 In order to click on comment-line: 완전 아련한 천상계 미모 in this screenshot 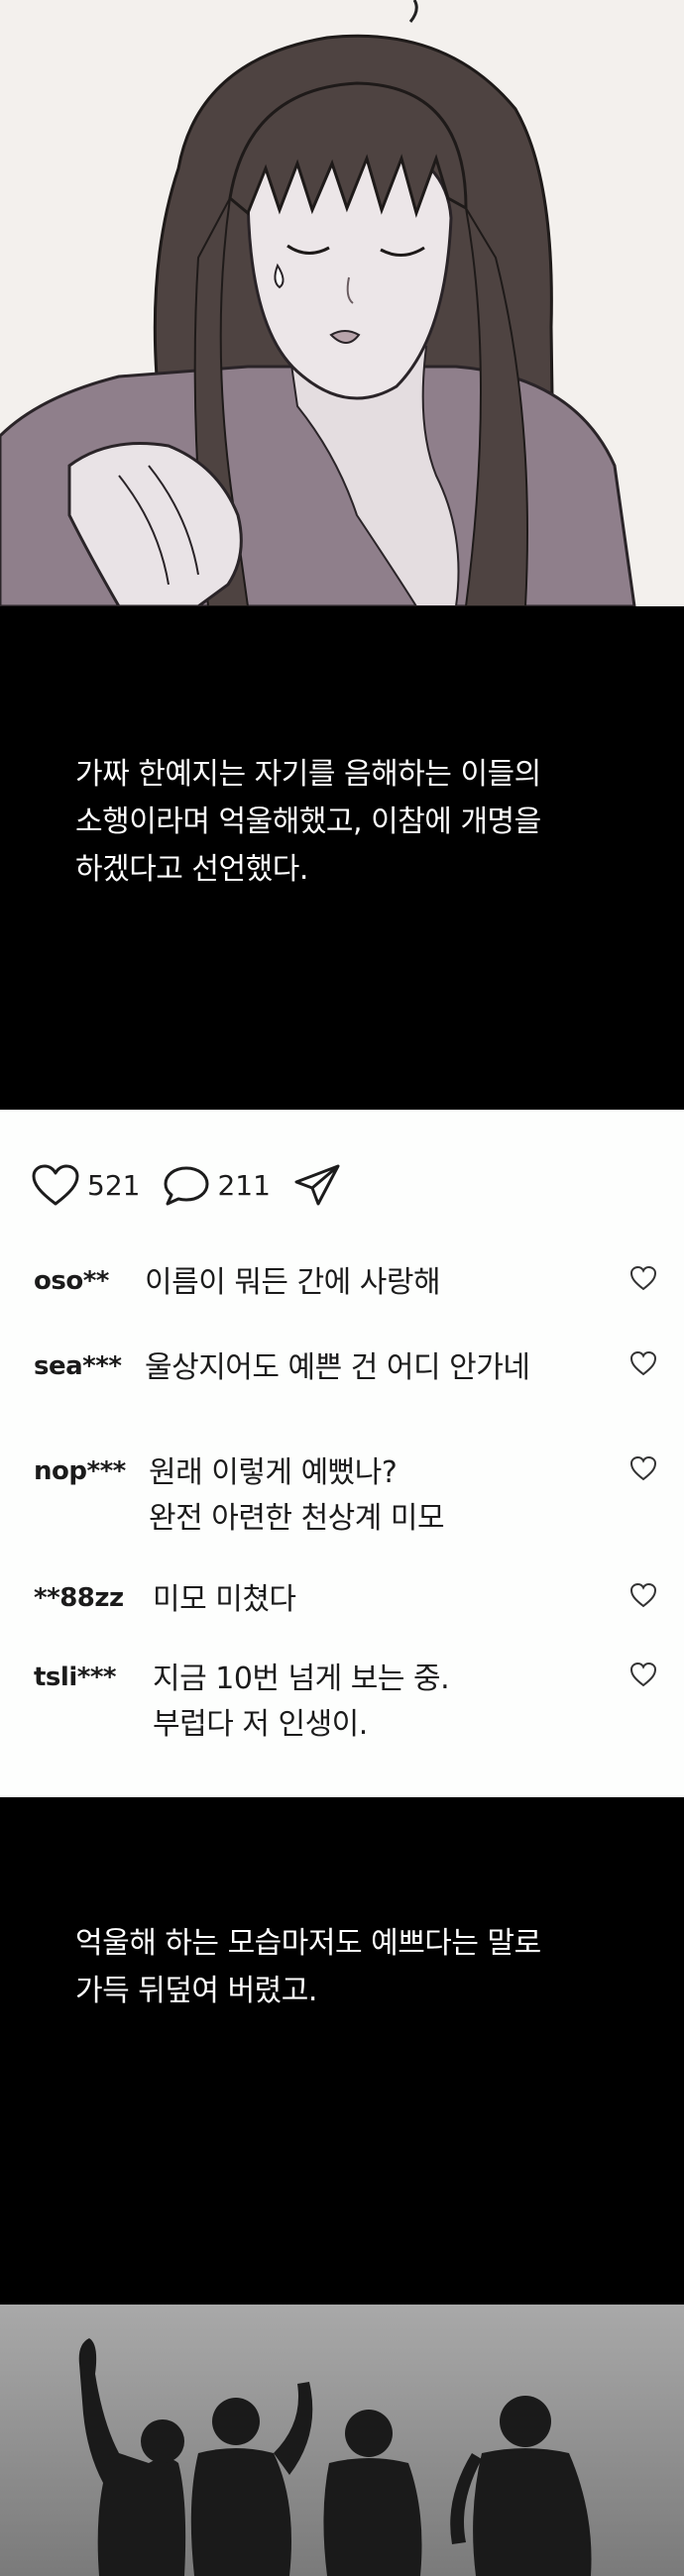, I will do `click(297, 1518)`.